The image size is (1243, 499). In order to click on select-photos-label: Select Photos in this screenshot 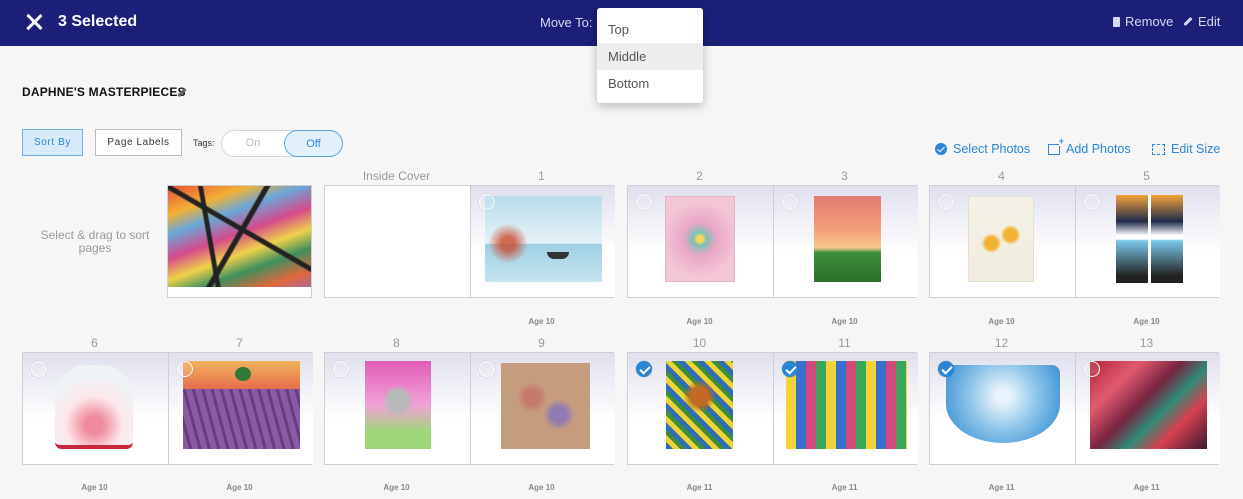, I will do `click(992, 149)`.